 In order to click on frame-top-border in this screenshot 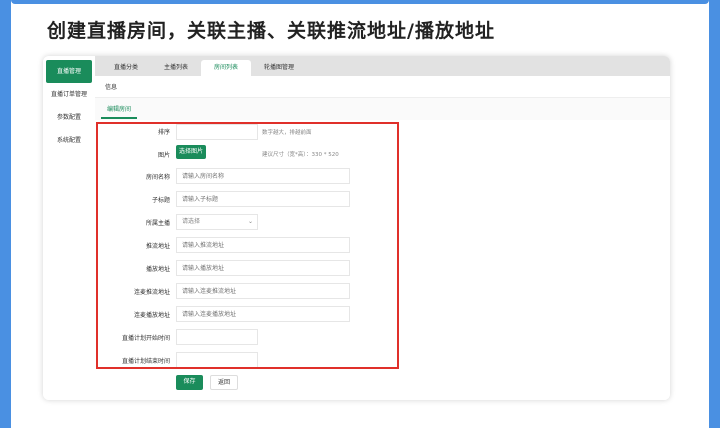, I will do `click(360, 2)`.